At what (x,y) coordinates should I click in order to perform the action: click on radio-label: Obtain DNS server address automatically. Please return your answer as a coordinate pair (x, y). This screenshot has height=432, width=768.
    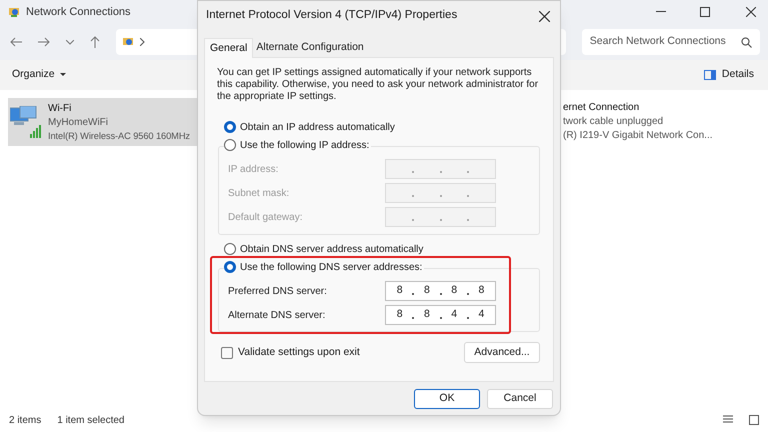
    Looking at the image, I should click on (332, 249).